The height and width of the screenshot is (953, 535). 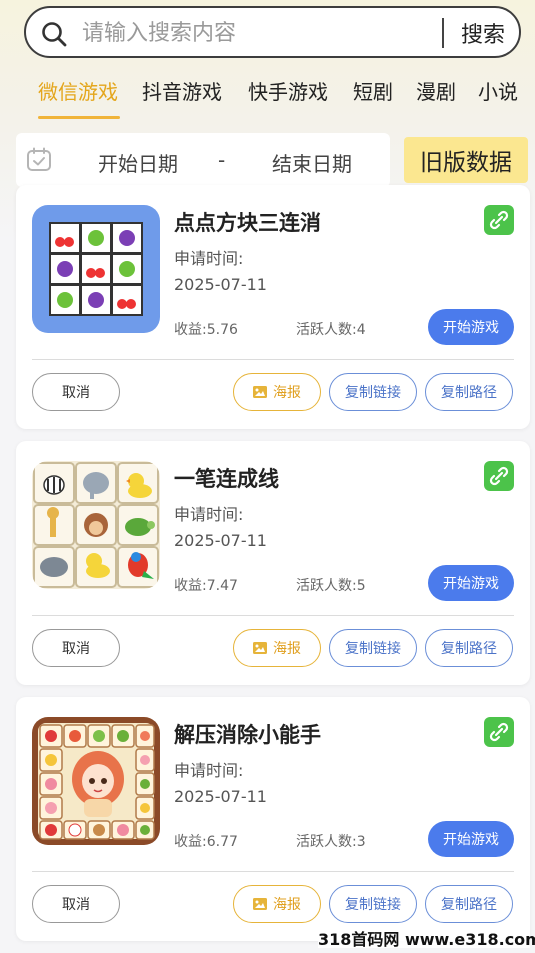 I want to click on game-title: 一笔连成线, so click(x=226, y=479).